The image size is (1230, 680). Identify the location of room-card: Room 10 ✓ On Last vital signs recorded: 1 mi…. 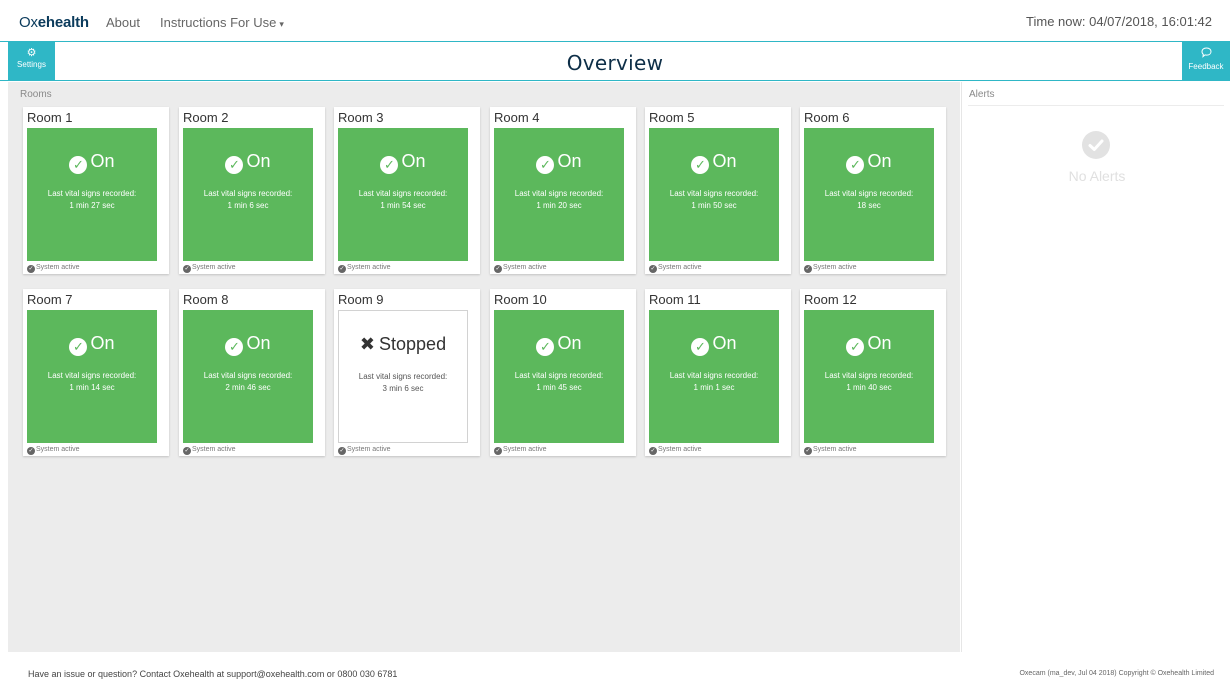
(563, 372).